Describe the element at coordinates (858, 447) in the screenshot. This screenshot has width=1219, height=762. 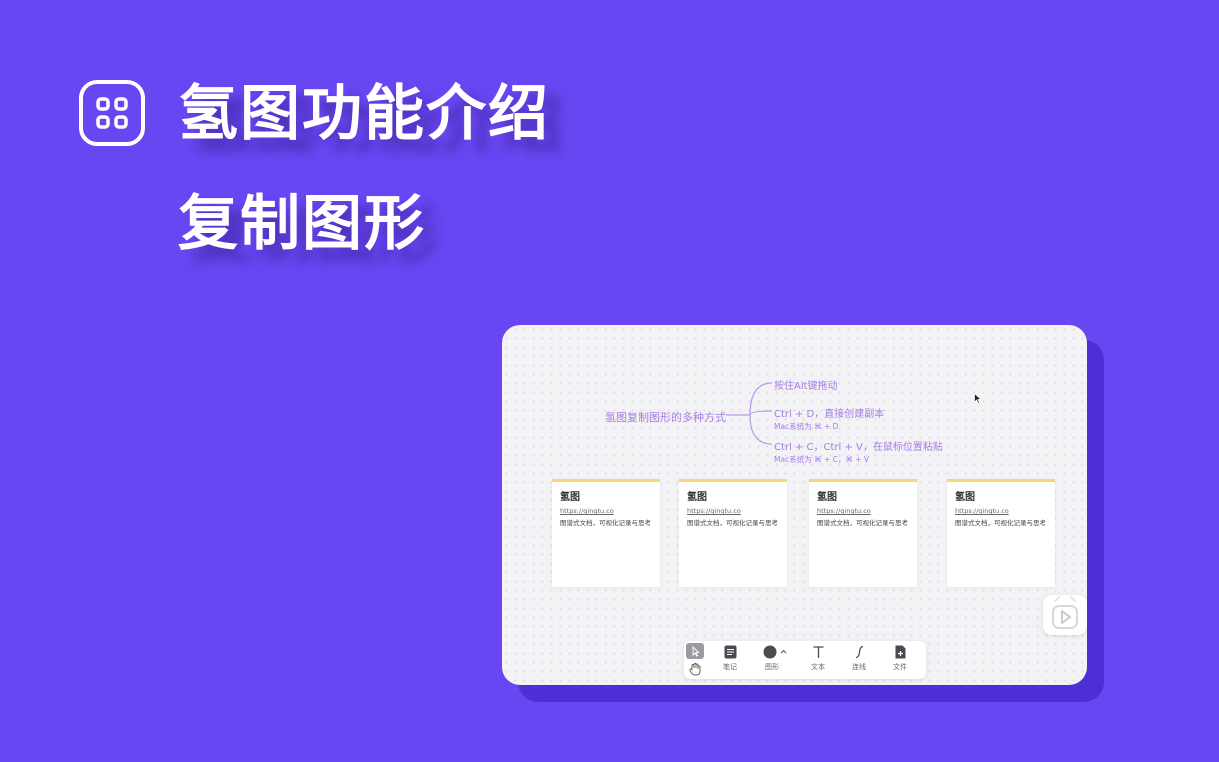
I see `branch-label: Ctrl + C，Ctrl + V，在鼠标位置粘贴` at that location.